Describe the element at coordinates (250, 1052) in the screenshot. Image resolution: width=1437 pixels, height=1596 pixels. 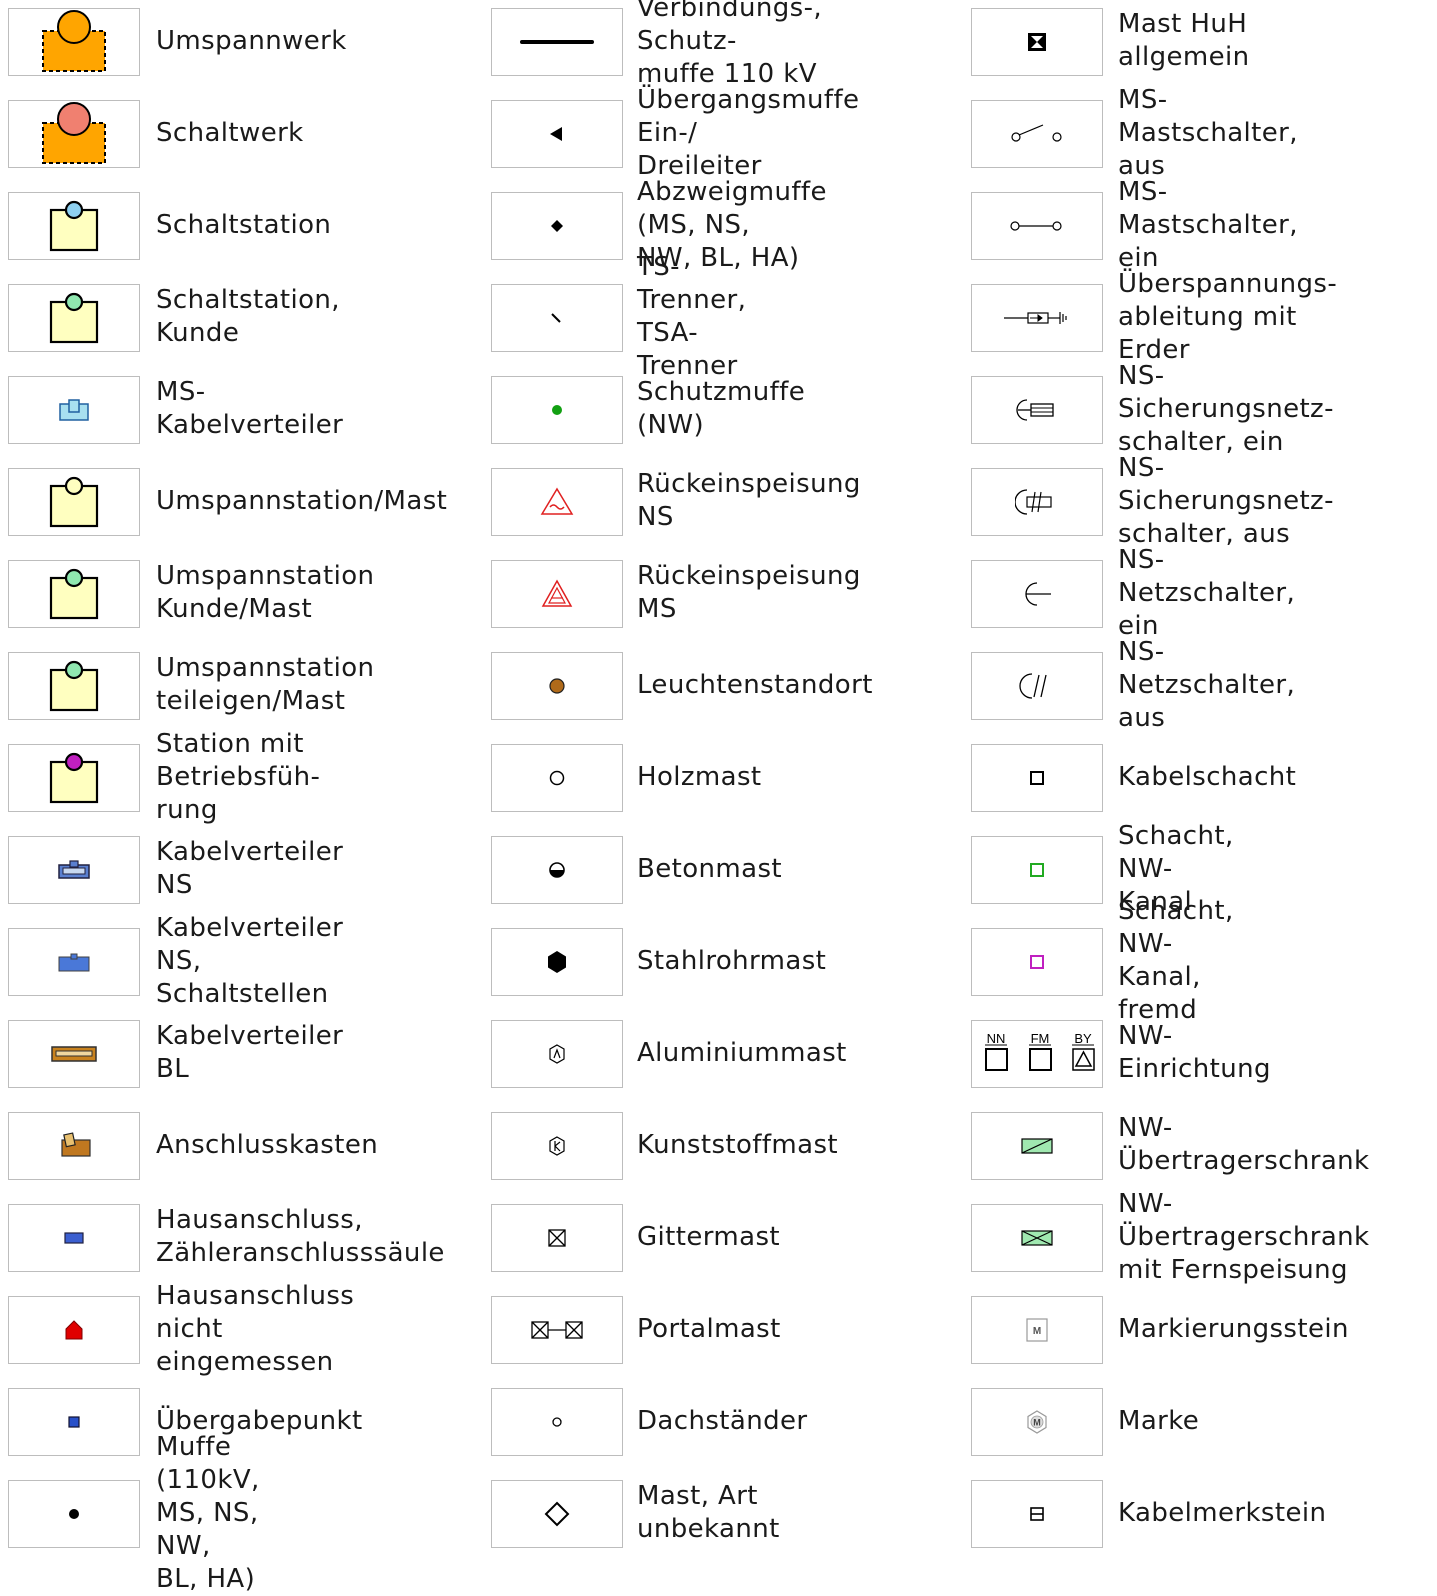
I see `legend-label: Kabelverteiler BL` at that location.